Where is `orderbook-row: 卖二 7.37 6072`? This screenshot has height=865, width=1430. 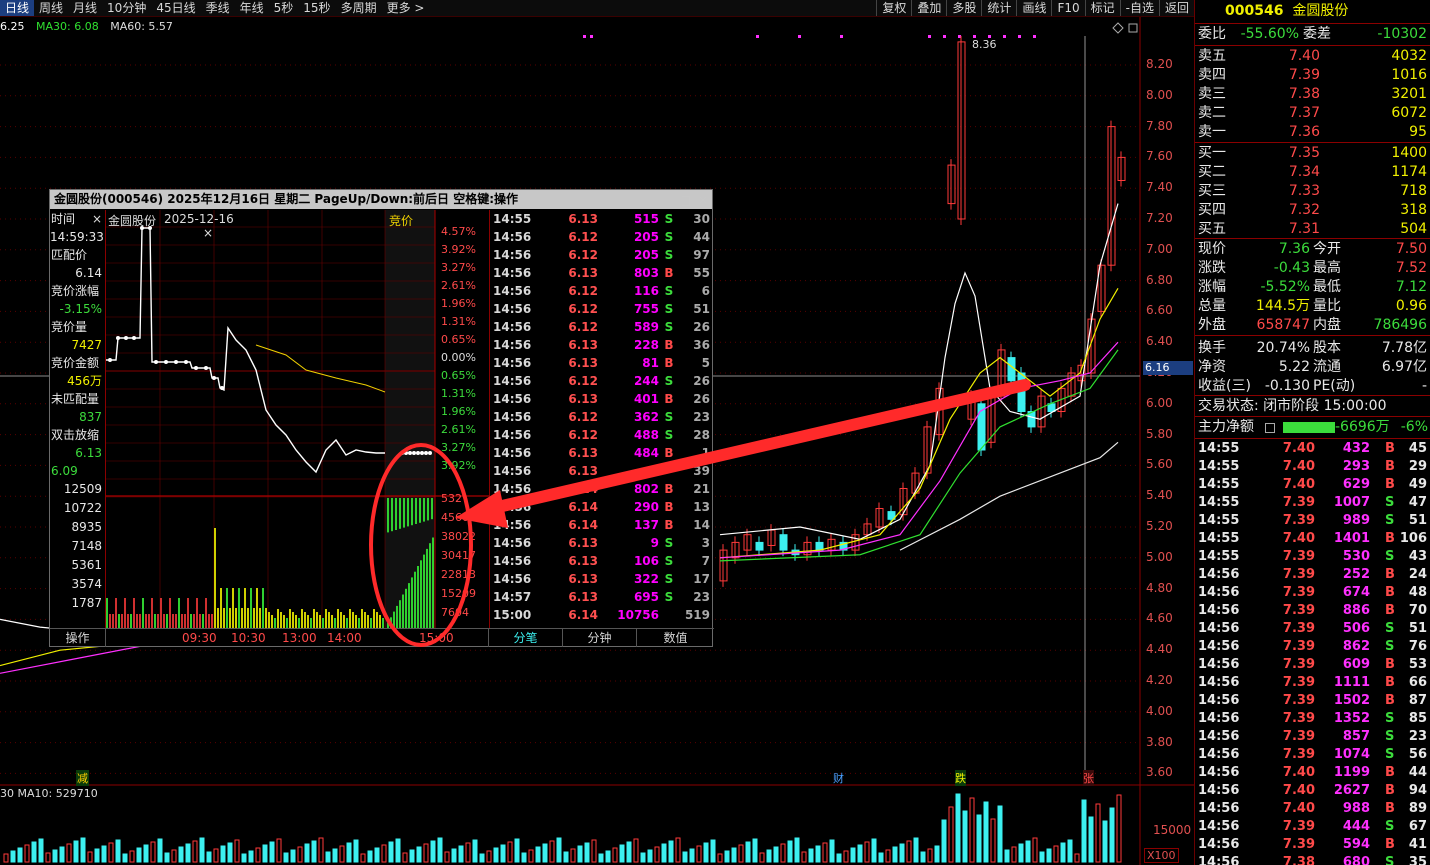
orderbook-row: 卖二 7.37 6072 is located at coordinates (1312, 113).